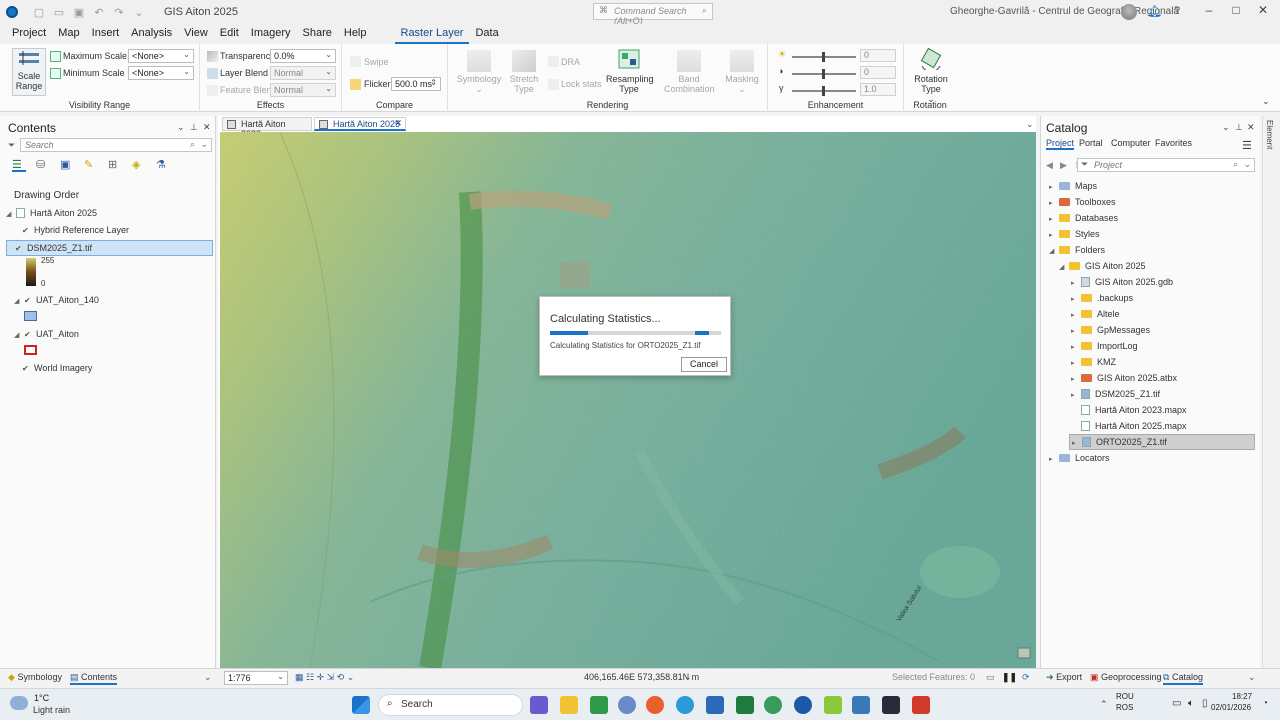 This screenshot has height=720, width=1280. What do you see at coordinates (1247, 145) in the screenshot?
I see `catalog-menu-icon: ☰` at bounding box center [1247, 145].